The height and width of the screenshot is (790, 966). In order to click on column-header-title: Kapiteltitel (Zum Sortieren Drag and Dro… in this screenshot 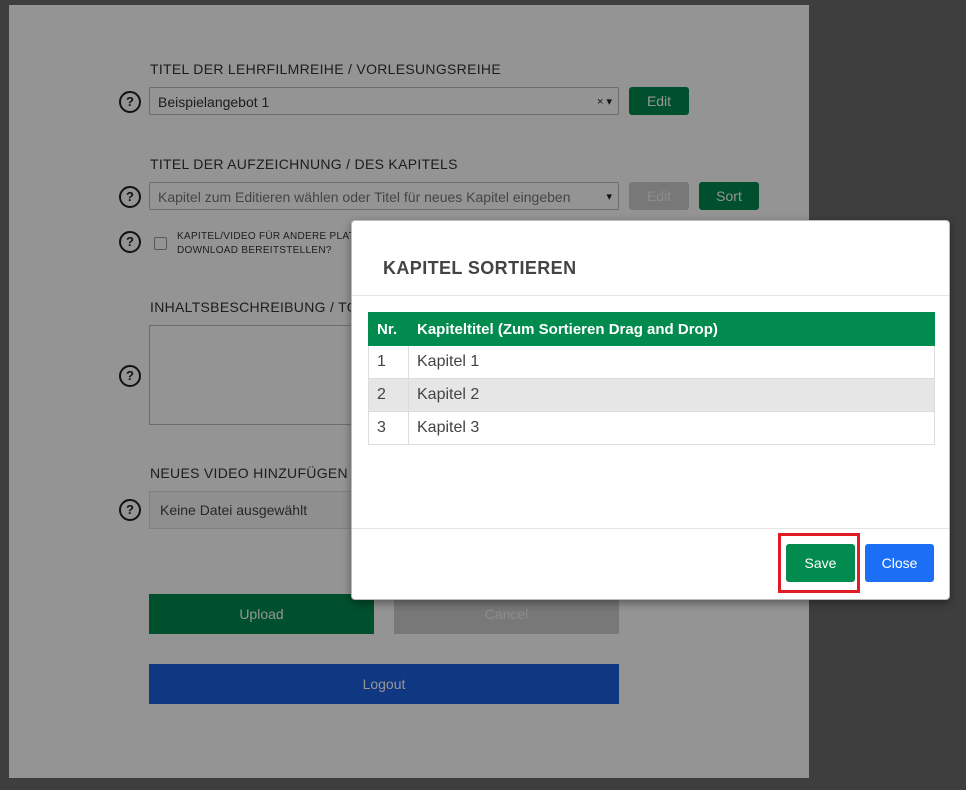, I will do `click(671, 329)`.